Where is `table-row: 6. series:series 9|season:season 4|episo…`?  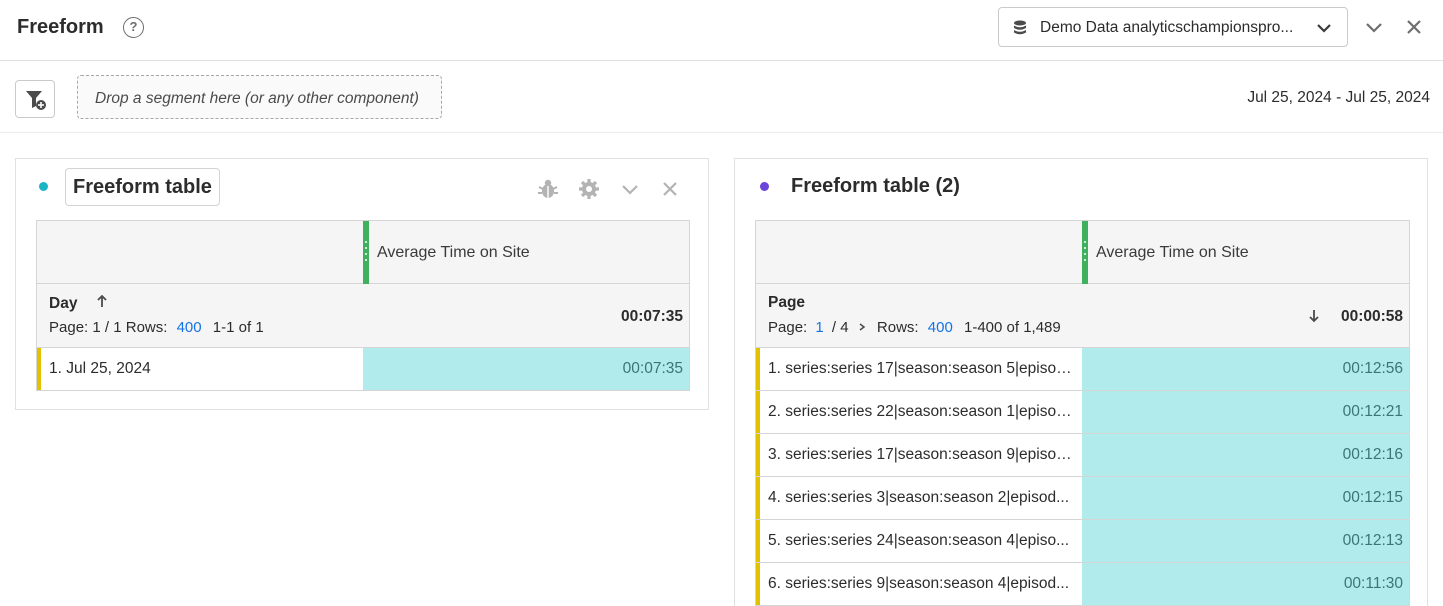
table-row: 6. series:series 9|season:season 4|episo… is located at coordinates (1082, 584).